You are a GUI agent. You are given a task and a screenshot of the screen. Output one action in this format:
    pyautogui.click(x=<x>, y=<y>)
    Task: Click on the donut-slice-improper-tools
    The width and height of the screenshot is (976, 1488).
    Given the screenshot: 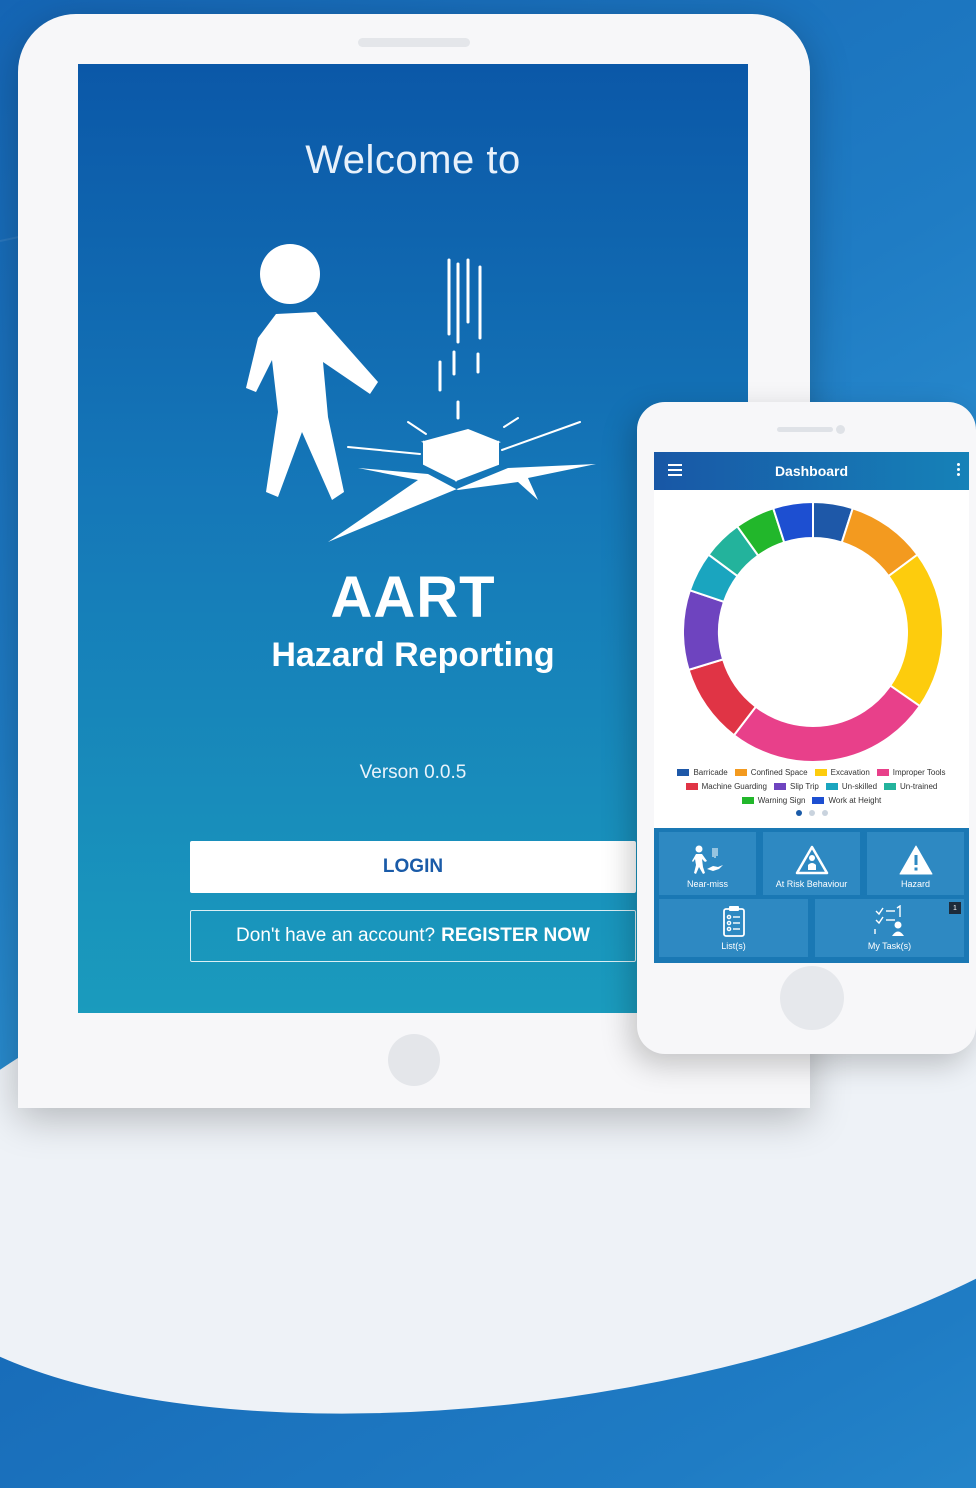 What is the action you would take?
    pyautogui.click(x=827, y=723)
    